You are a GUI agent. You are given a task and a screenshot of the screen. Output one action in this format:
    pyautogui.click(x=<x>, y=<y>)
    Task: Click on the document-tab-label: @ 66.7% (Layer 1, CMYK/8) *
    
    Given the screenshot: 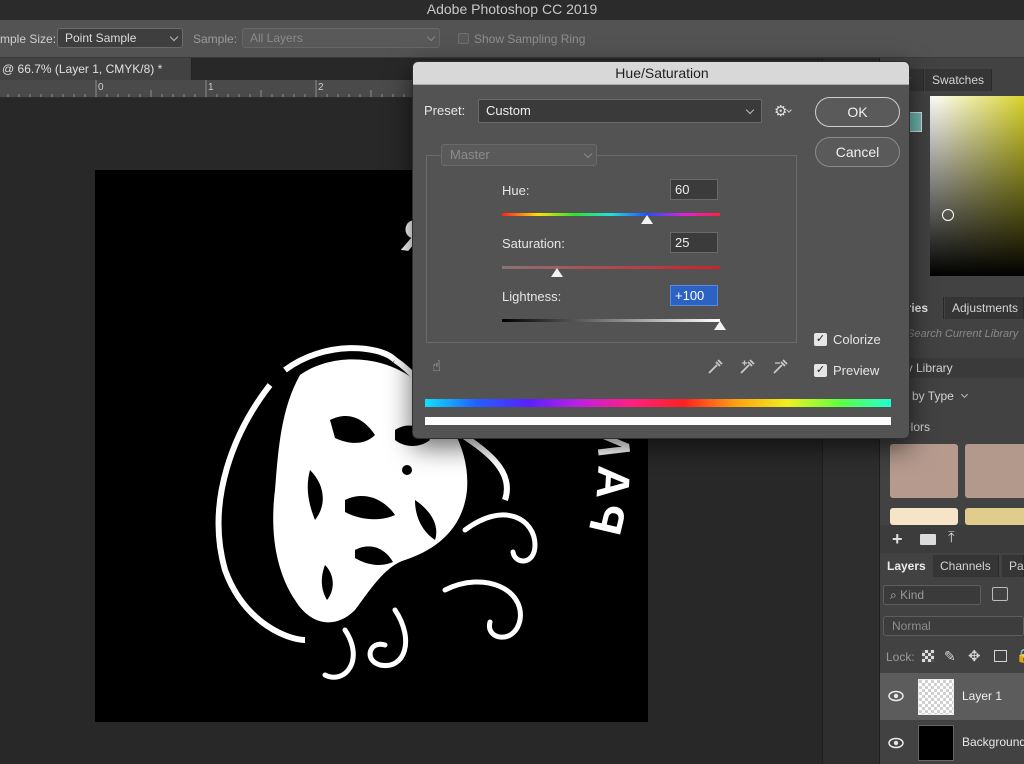 What is the action you would take?
    pyautogui.click(x=82, y=69)
    